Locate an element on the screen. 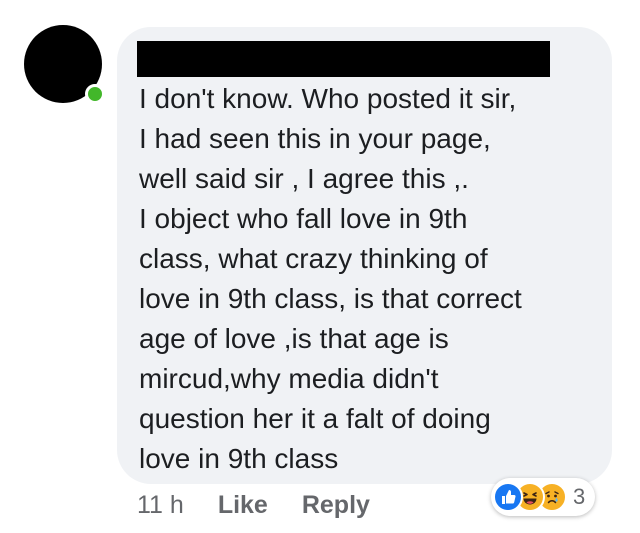 This screenshot has width=640, height=533. comment-line: mircud,why media didn't is located at coordinates (289, 378).